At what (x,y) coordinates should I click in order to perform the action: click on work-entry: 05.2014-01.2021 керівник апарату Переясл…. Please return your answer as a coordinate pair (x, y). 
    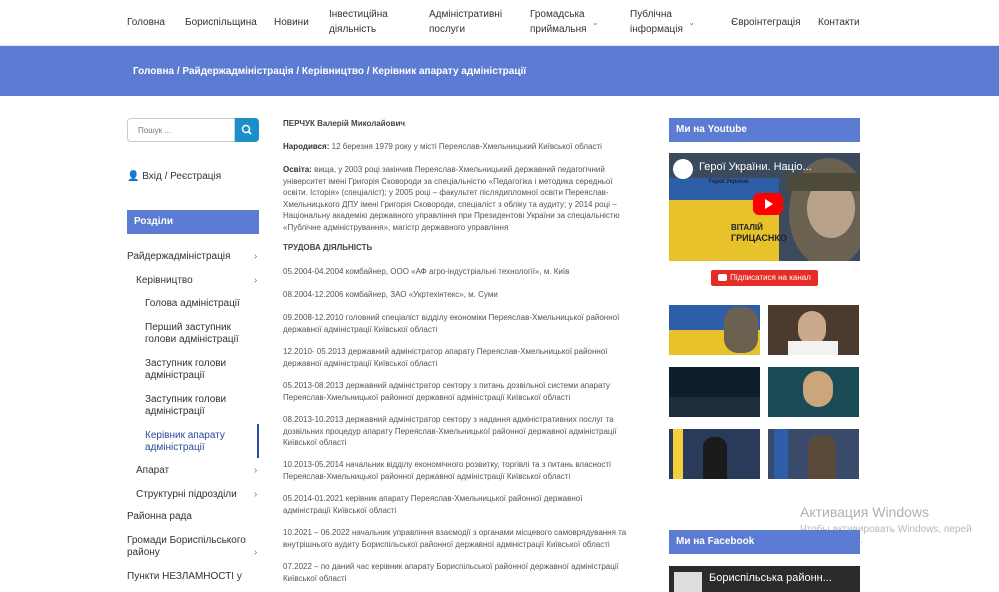
    Looking at the image, I should click on (463, 504).